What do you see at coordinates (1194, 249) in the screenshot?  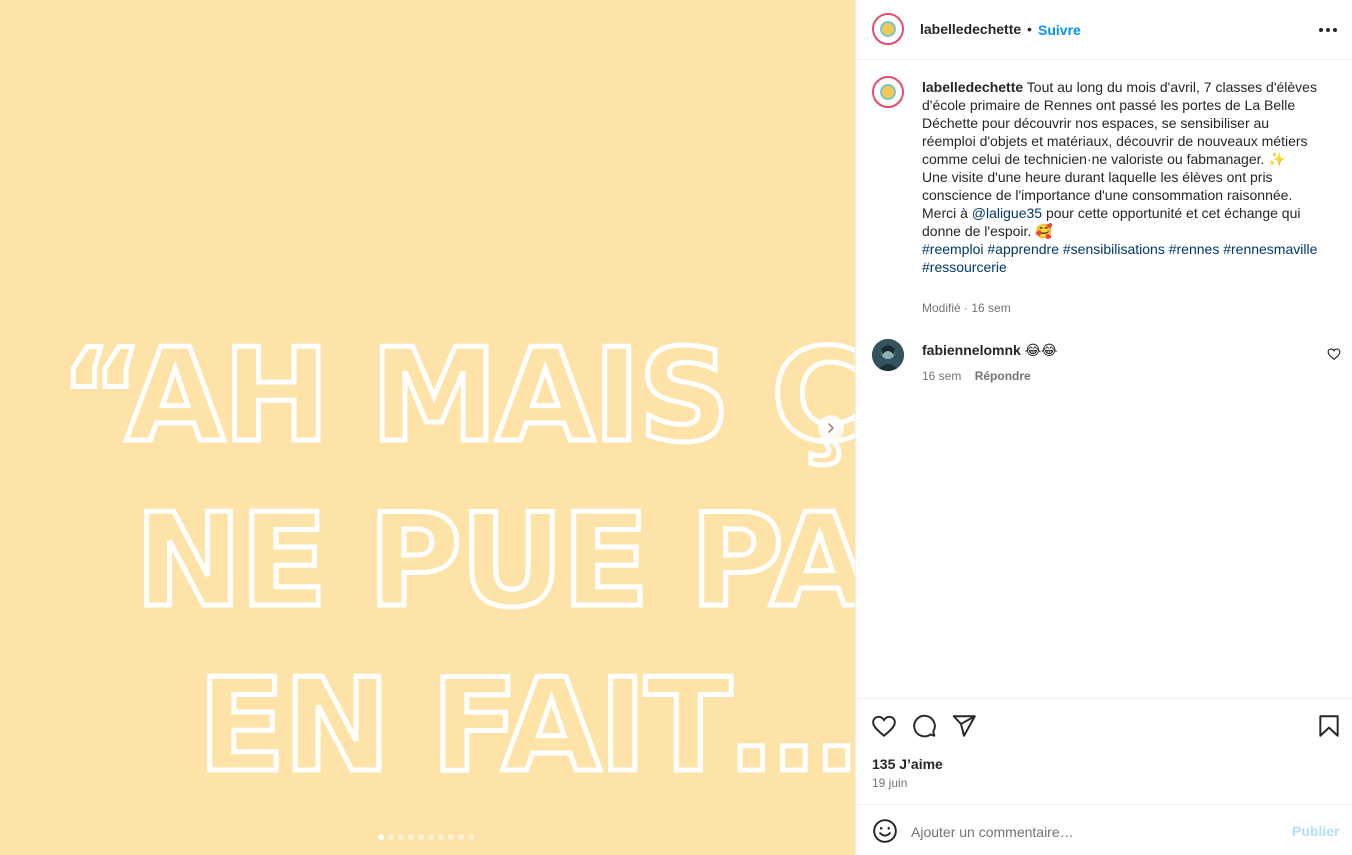 I see `hashtag-link: #rennes` at bounding box center [1194, 249].